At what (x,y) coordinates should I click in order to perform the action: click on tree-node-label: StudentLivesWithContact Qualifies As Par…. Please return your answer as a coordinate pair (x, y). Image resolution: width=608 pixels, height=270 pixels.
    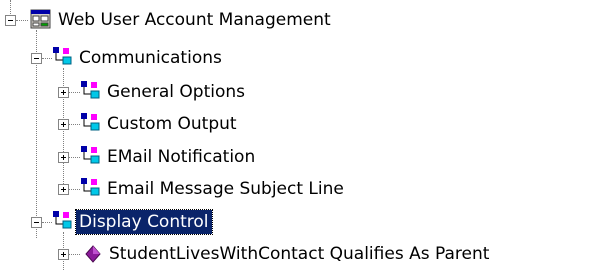
    Looking at the image, I should click on (299, 254).